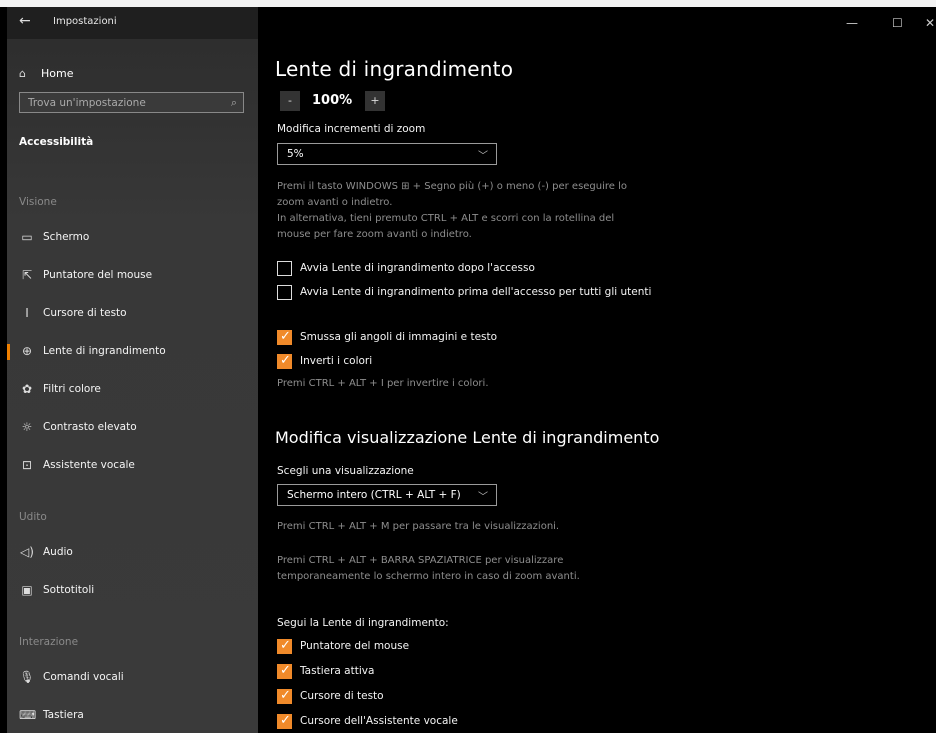 The height and width of the screenshot is (733, 936). I want to click on group-interazione: Interazione, so click(49, 642).